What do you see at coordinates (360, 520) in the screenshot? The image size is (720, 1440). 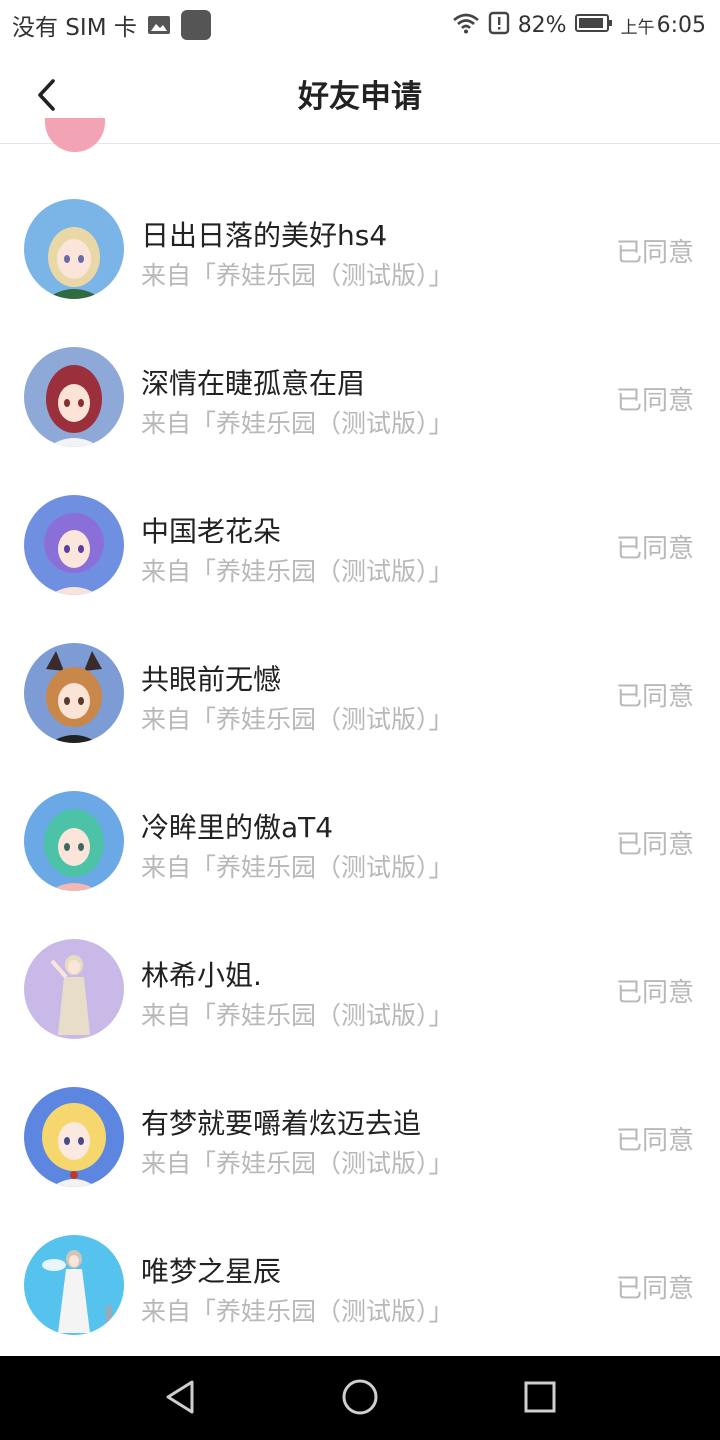 I see `list-item: 中国老花朵 来自「养娃乐园（测试版）」 已同意` at bounding box center [360, 520].